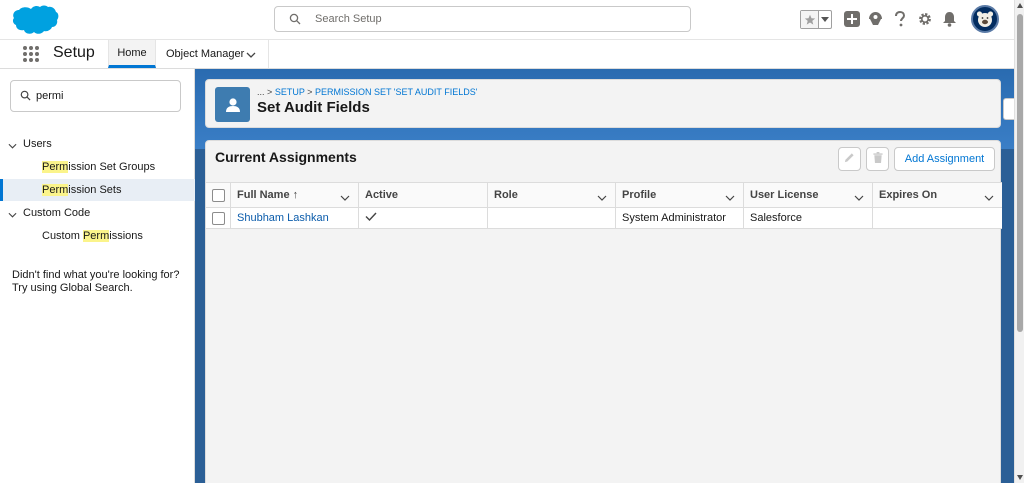 The width and height of the screenshot is (1024, 483). I want to click on breadcrumb-permission-set-link: PERMISSION SET 'SET AUDIT FIELDS', so click(396, 92).